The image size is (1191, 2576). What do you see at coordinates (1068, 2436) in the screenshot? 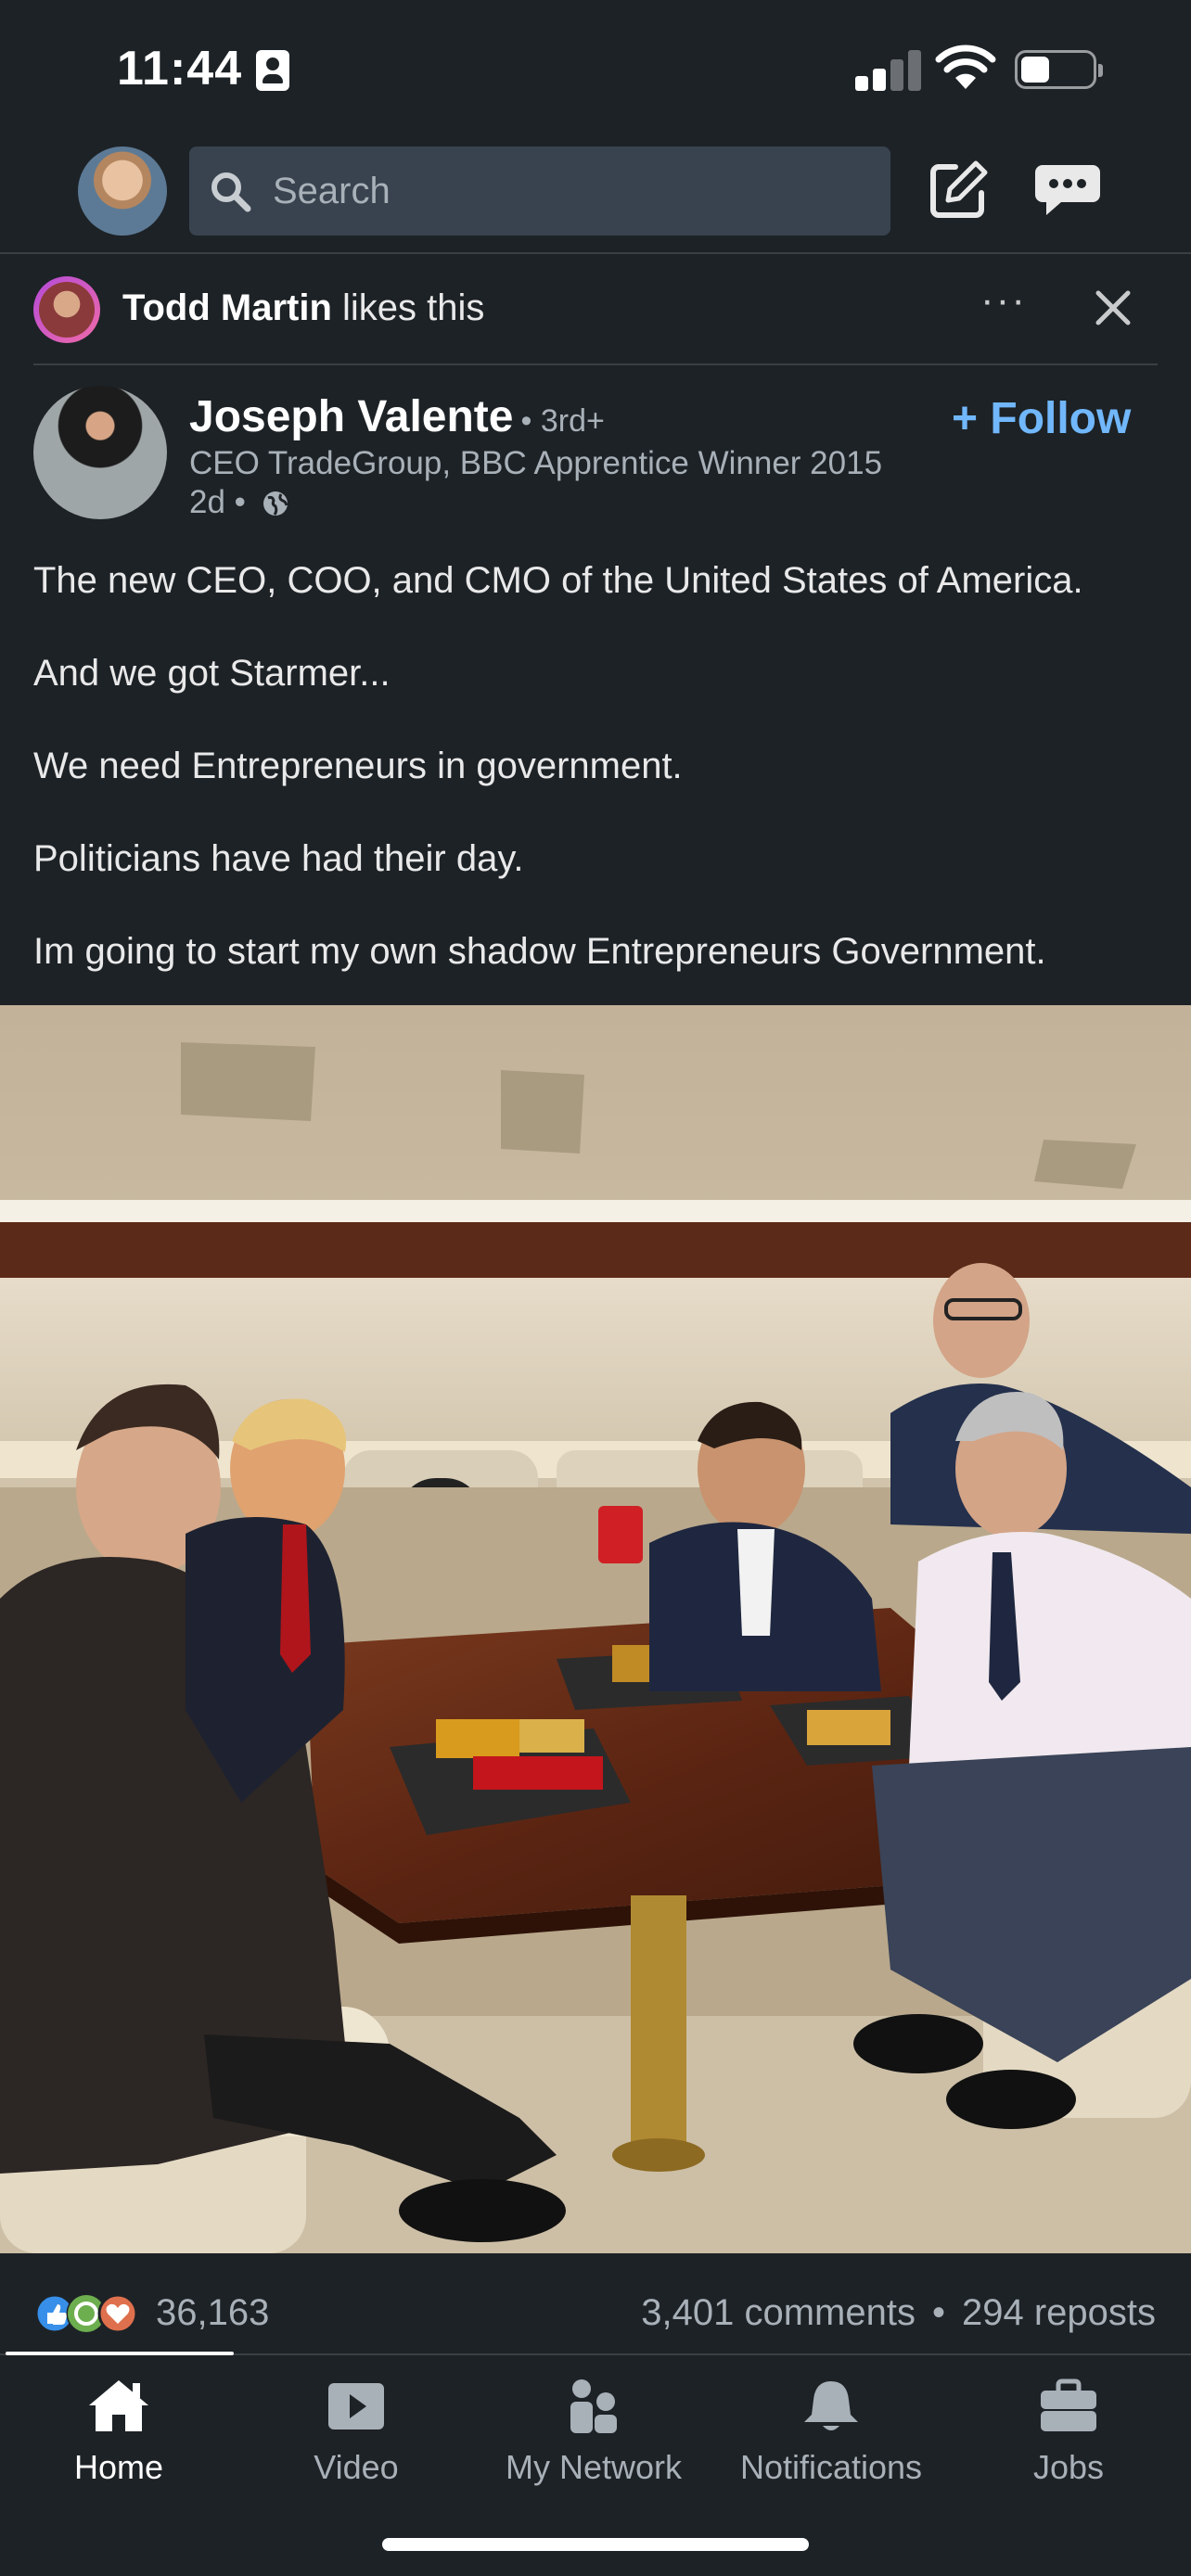
I see `tab-jobs: Jobs` at bounding box center [1068, 2436].